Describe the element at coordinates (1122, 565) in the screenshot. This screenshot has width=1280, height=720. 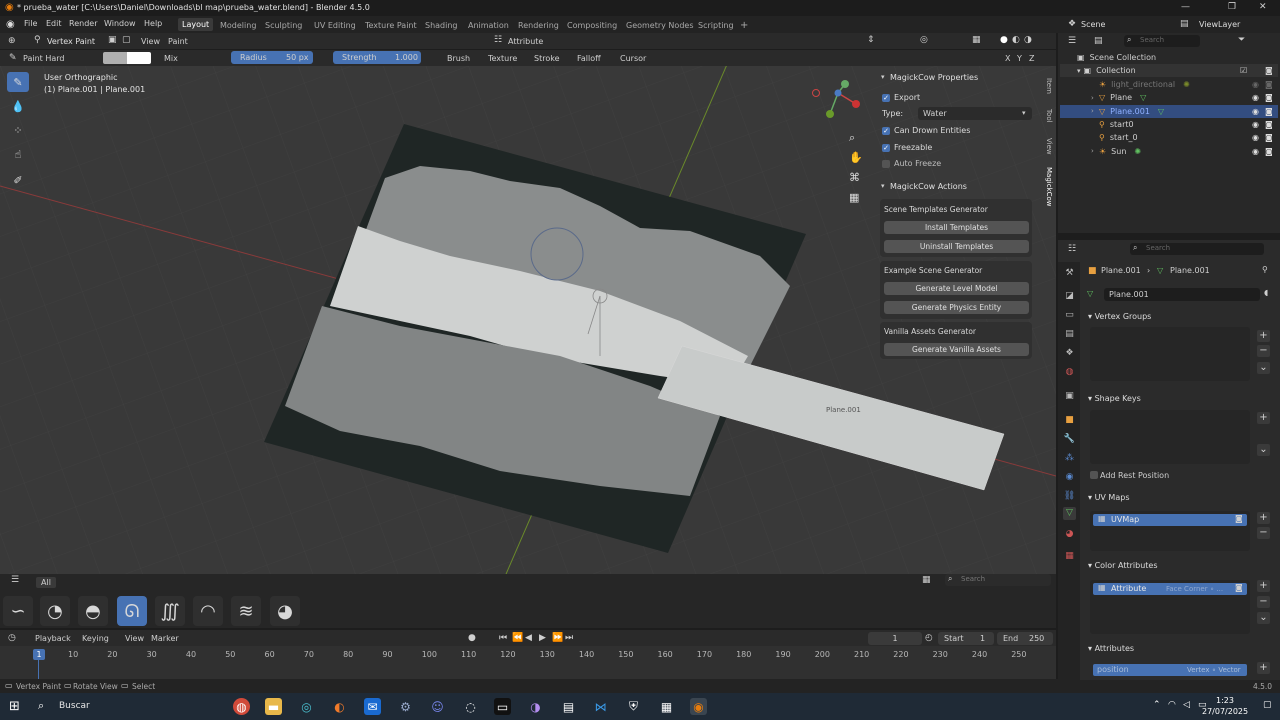
I see `color-attributes-header: ▾ Color Attributes` at that location.